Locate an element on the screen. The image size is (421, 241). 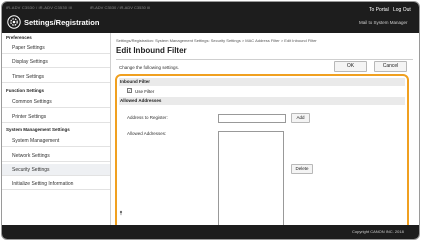
app-title: Settings/Registration is located at coordinates (62, 22).